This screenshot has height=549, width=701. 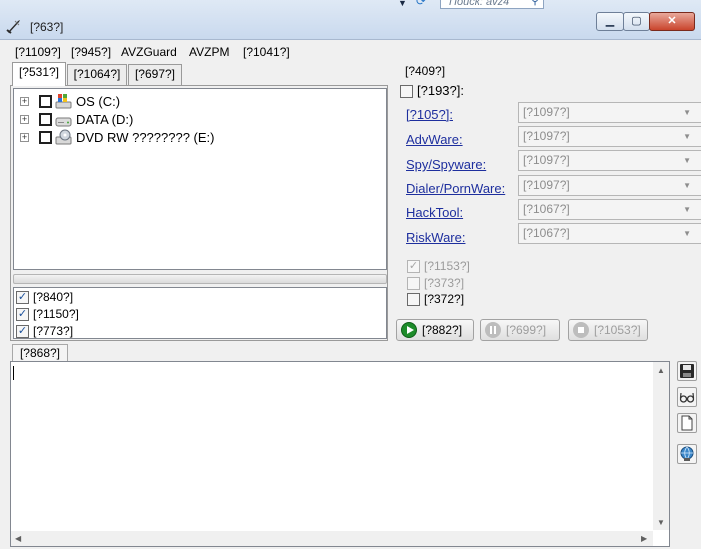 I want to click on start-label: [?882?], so click(x=442, y=330).